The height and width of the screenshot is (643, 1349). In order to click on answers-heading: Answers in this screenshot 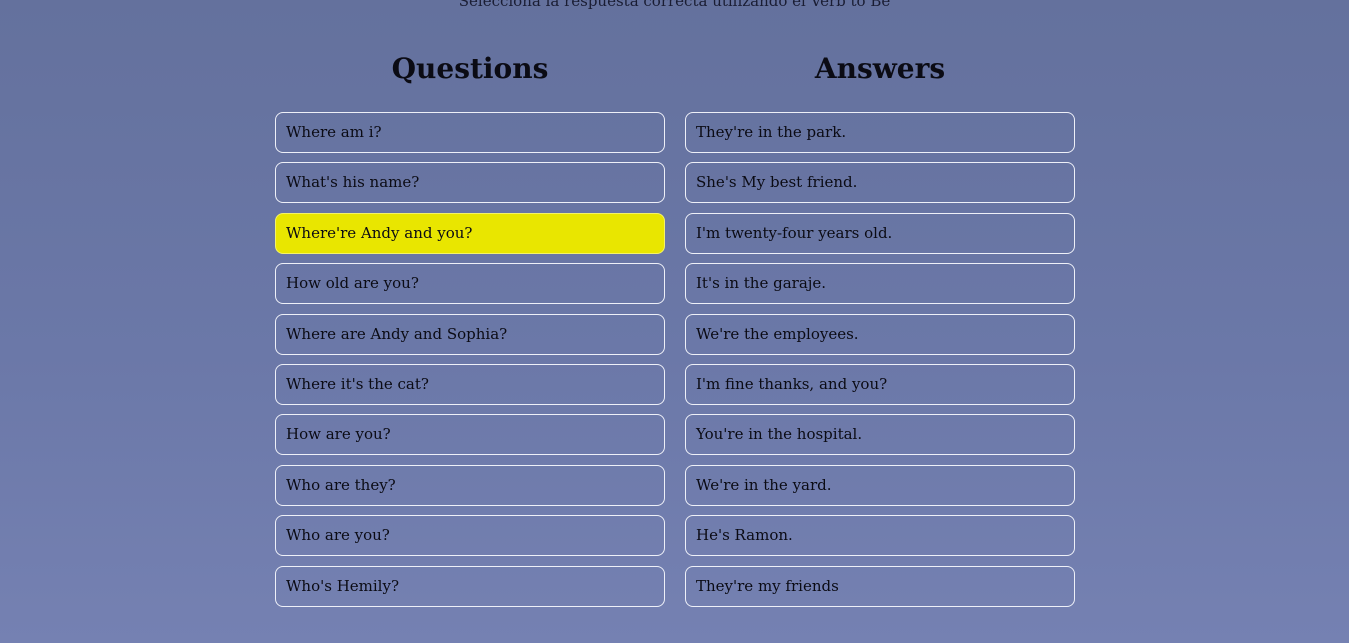, I will do `click(880, 68)`.